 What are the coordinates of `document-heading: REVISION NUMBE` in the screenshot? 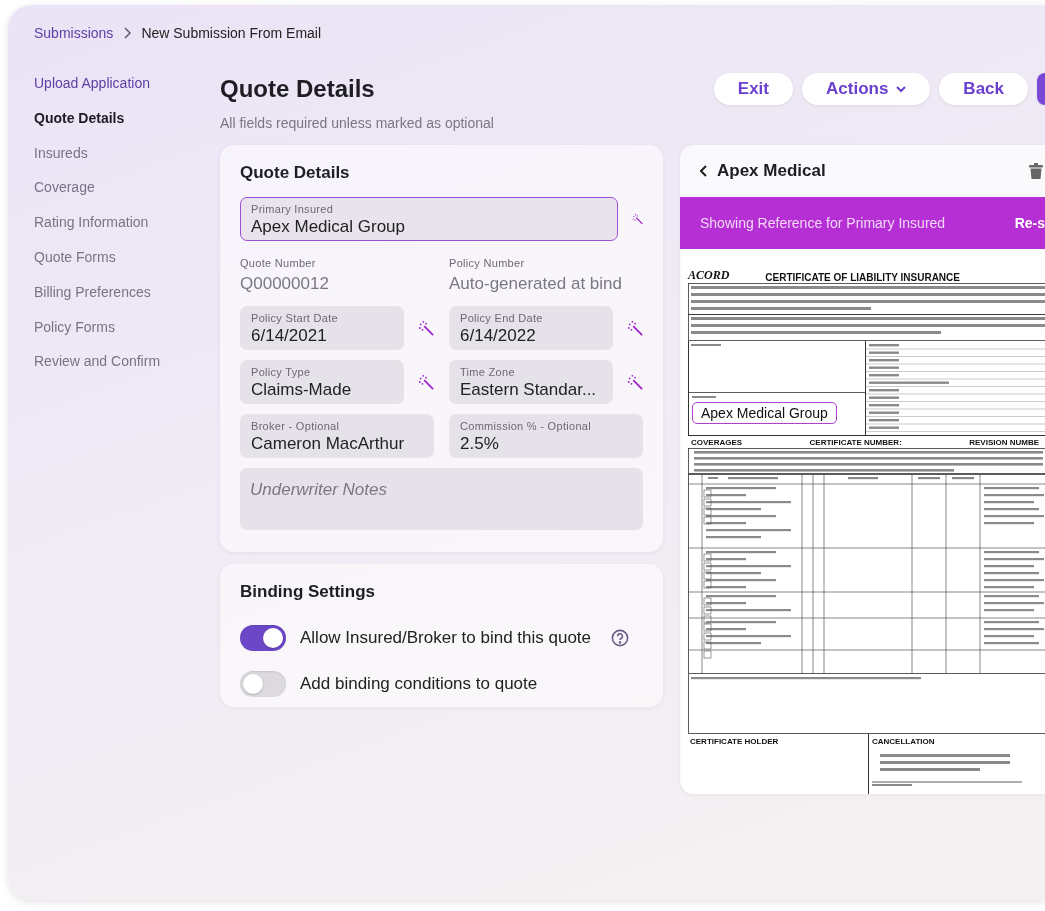 It's located at (1004, 442).